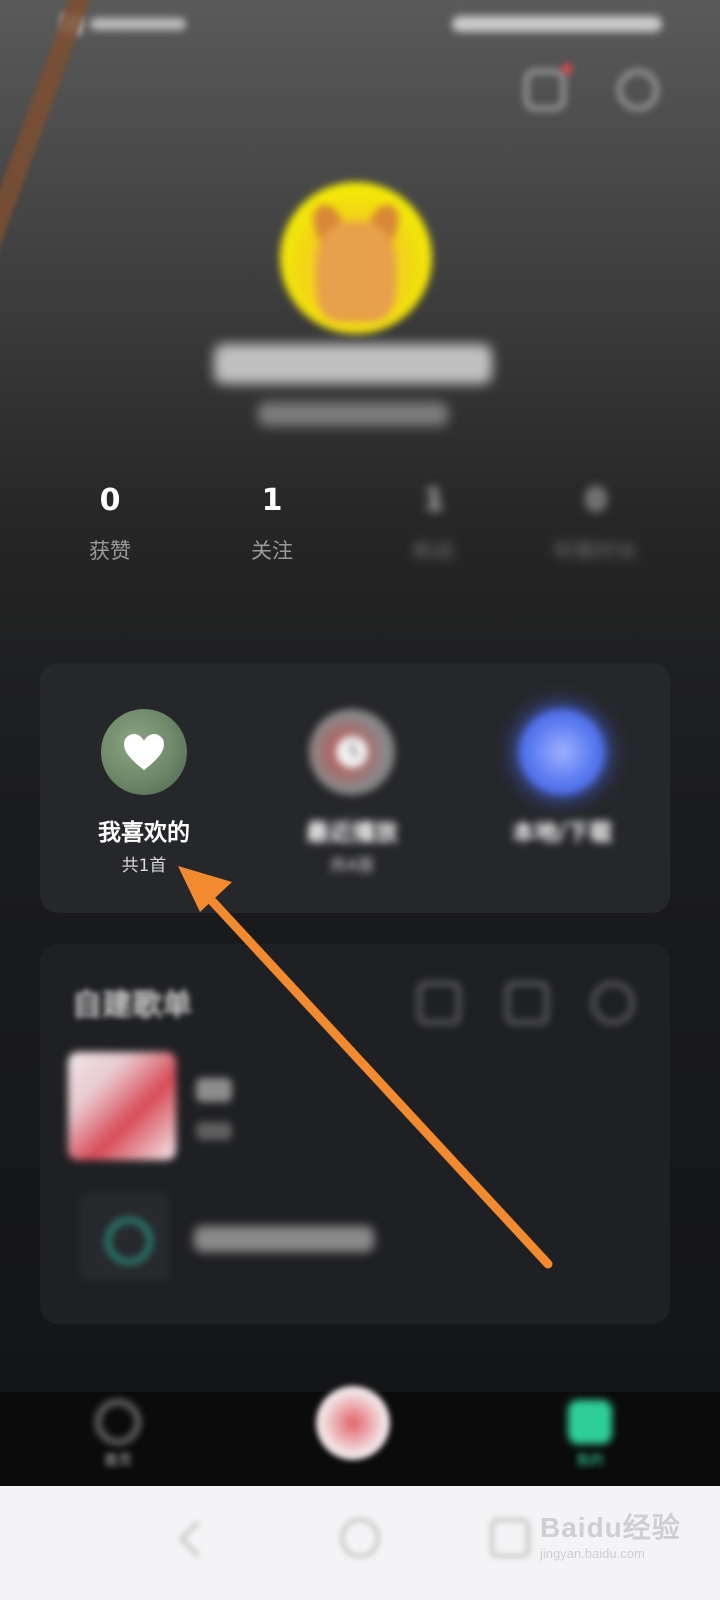  Describe the element at coordinates (353, 414) in the screenshot. I see `user-info-line` at that location.